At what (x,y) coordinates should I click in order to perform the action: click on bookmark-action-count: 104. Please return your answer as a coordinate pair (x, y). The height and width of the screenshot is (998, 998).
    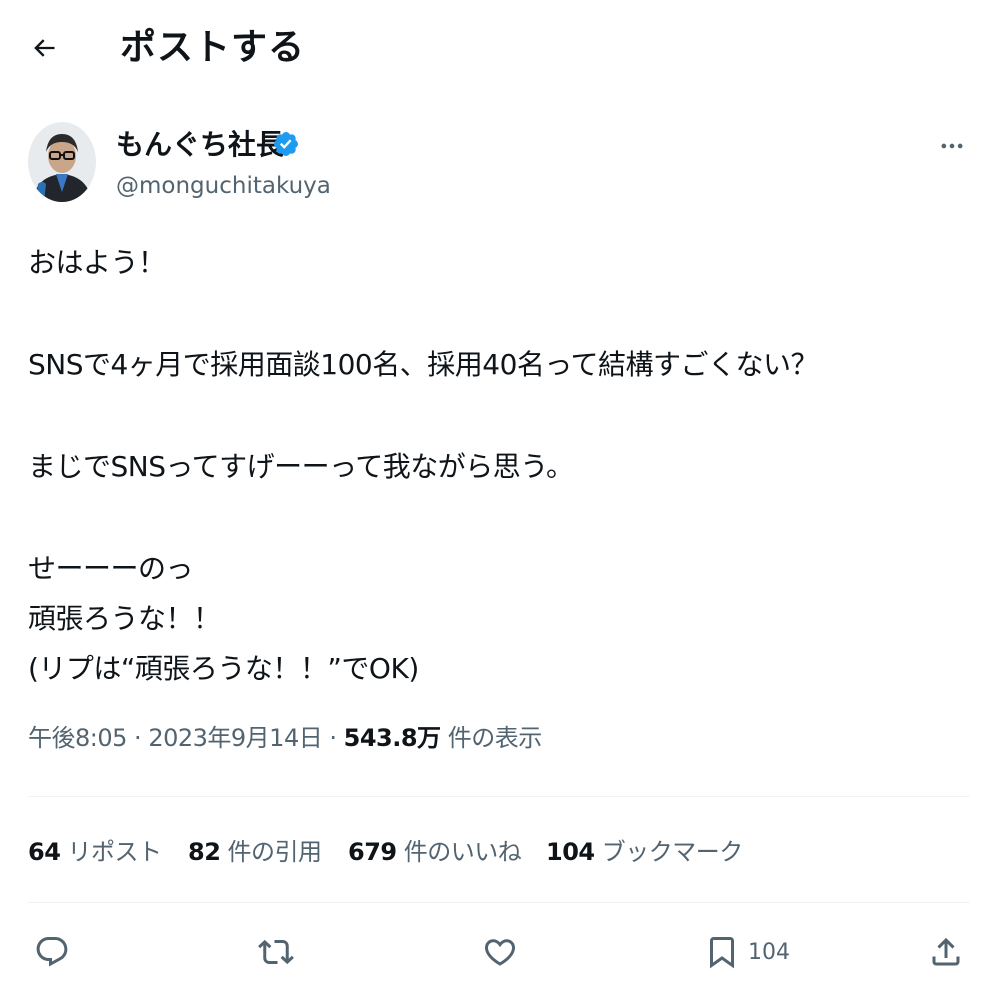
    Looking at the image, I should click on (769, 952).